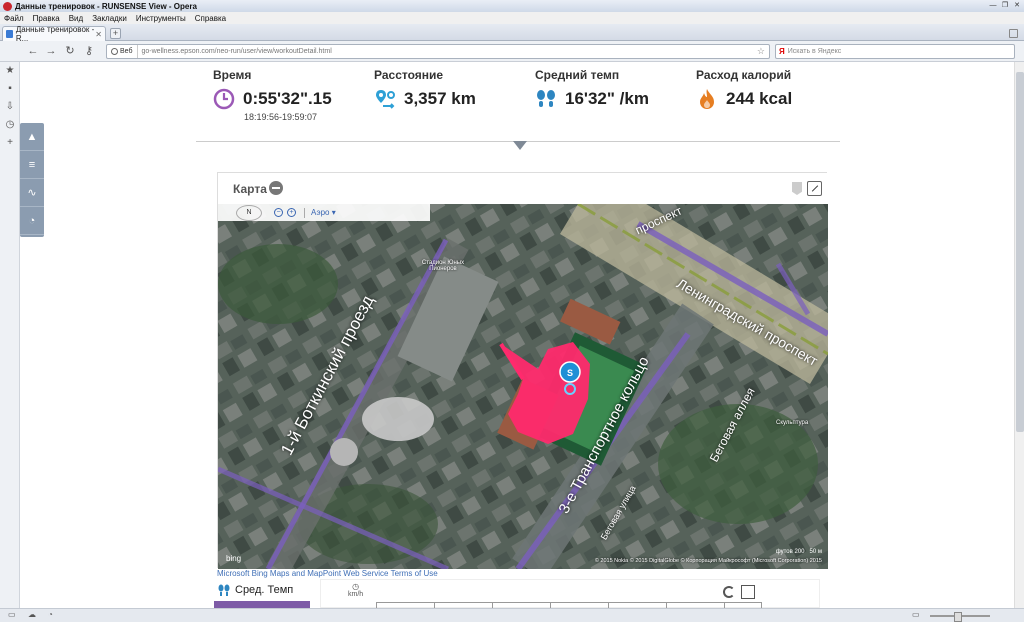  I want to click on metric-avg-pace-label: Сред. Темп, so click(264, 589).